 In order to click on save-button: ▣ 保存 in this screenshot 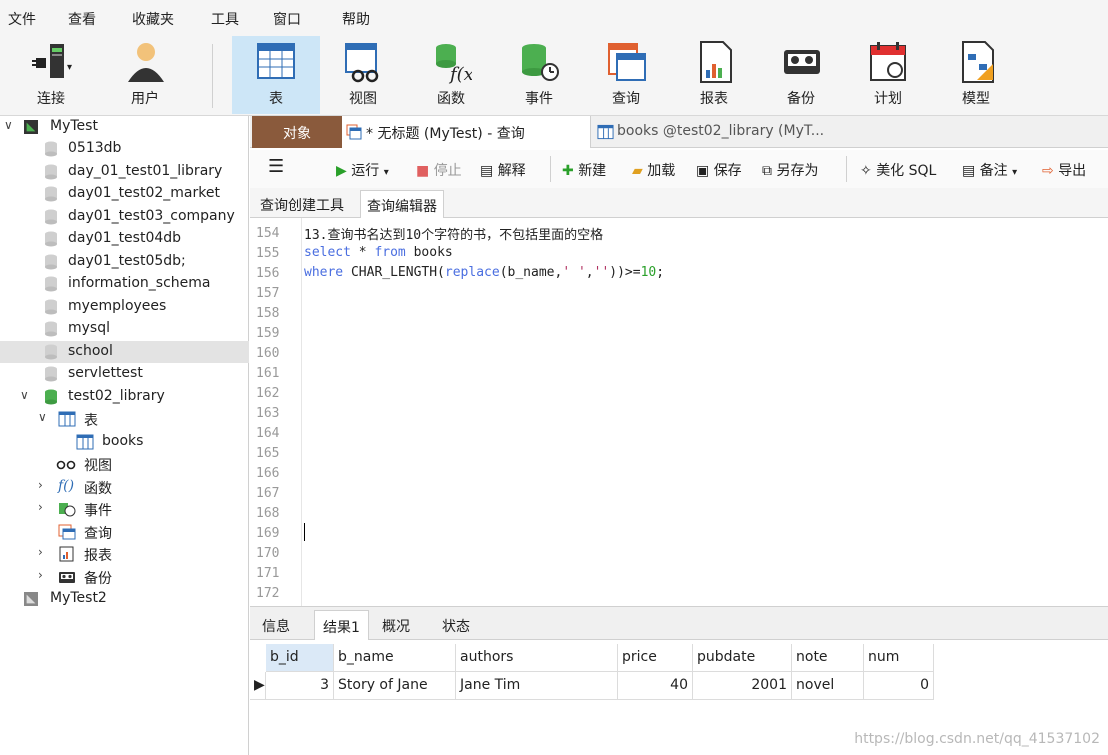, I will do `click(719, 170)`.